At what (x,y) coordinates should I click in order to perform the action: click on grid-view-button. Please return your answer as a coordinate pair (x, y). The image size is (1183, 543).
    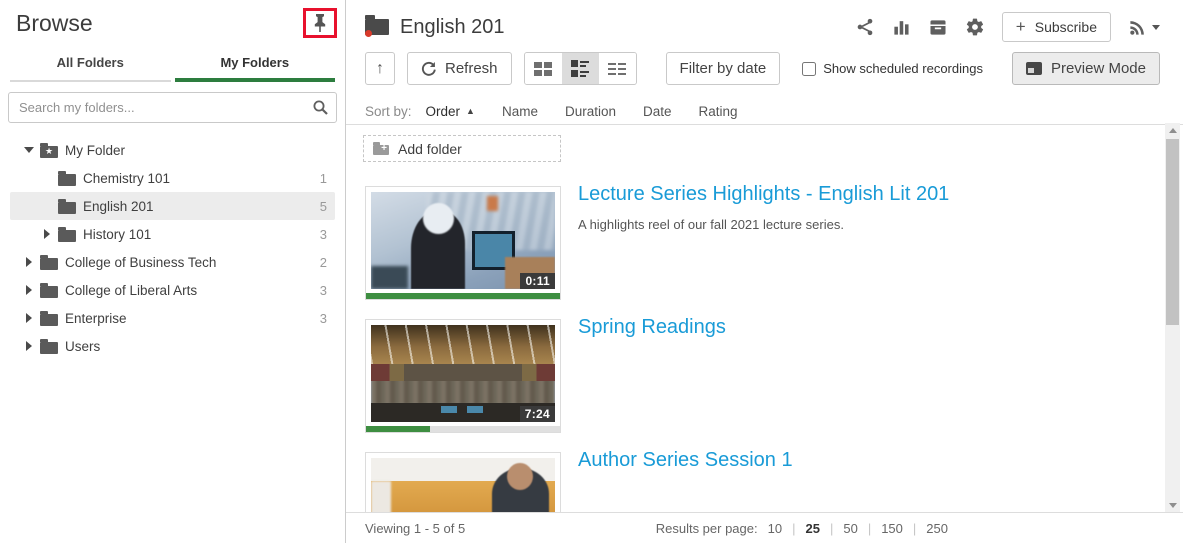
    Looking at the image, I should click on (543, 68).